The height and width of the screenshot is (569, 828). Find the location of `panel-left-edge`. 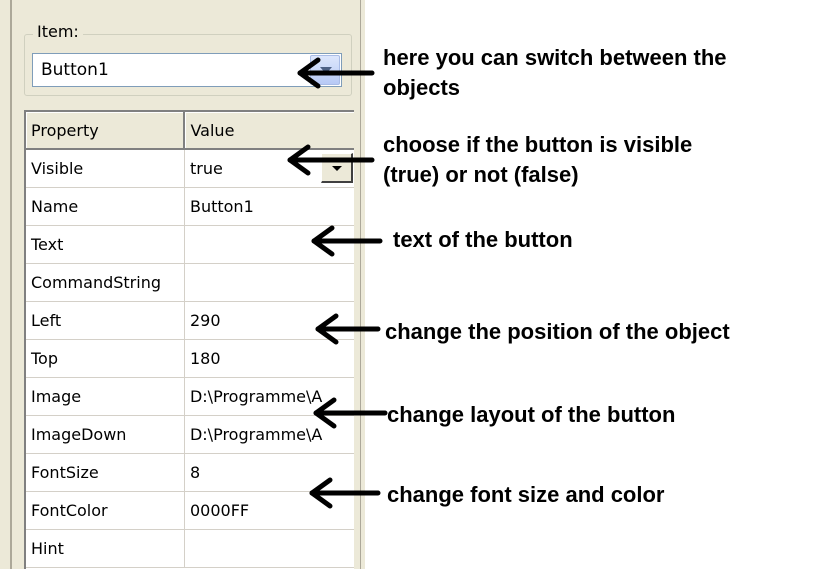

panel-left-edge is located at coordinates (11, 284).